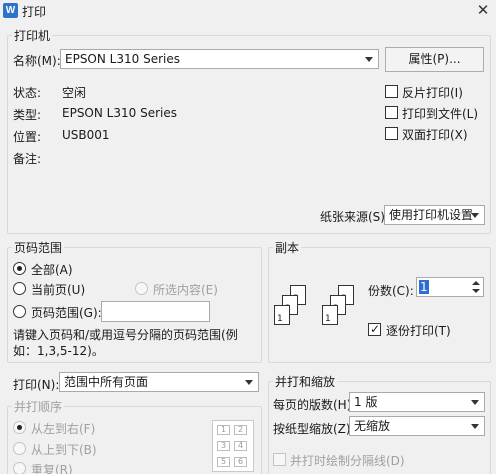 The height and width of the screenshot is (474, 496). I want to click on close-icon: ✕, so click(483, 10).